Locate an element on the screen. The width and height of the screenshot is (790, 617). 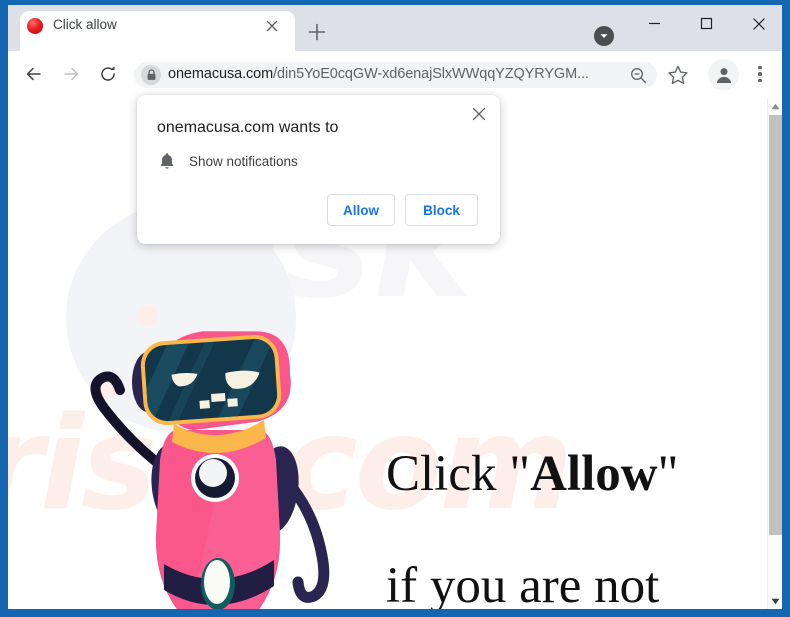
three-dot-menu-icon is located at coordinates (760, 74).